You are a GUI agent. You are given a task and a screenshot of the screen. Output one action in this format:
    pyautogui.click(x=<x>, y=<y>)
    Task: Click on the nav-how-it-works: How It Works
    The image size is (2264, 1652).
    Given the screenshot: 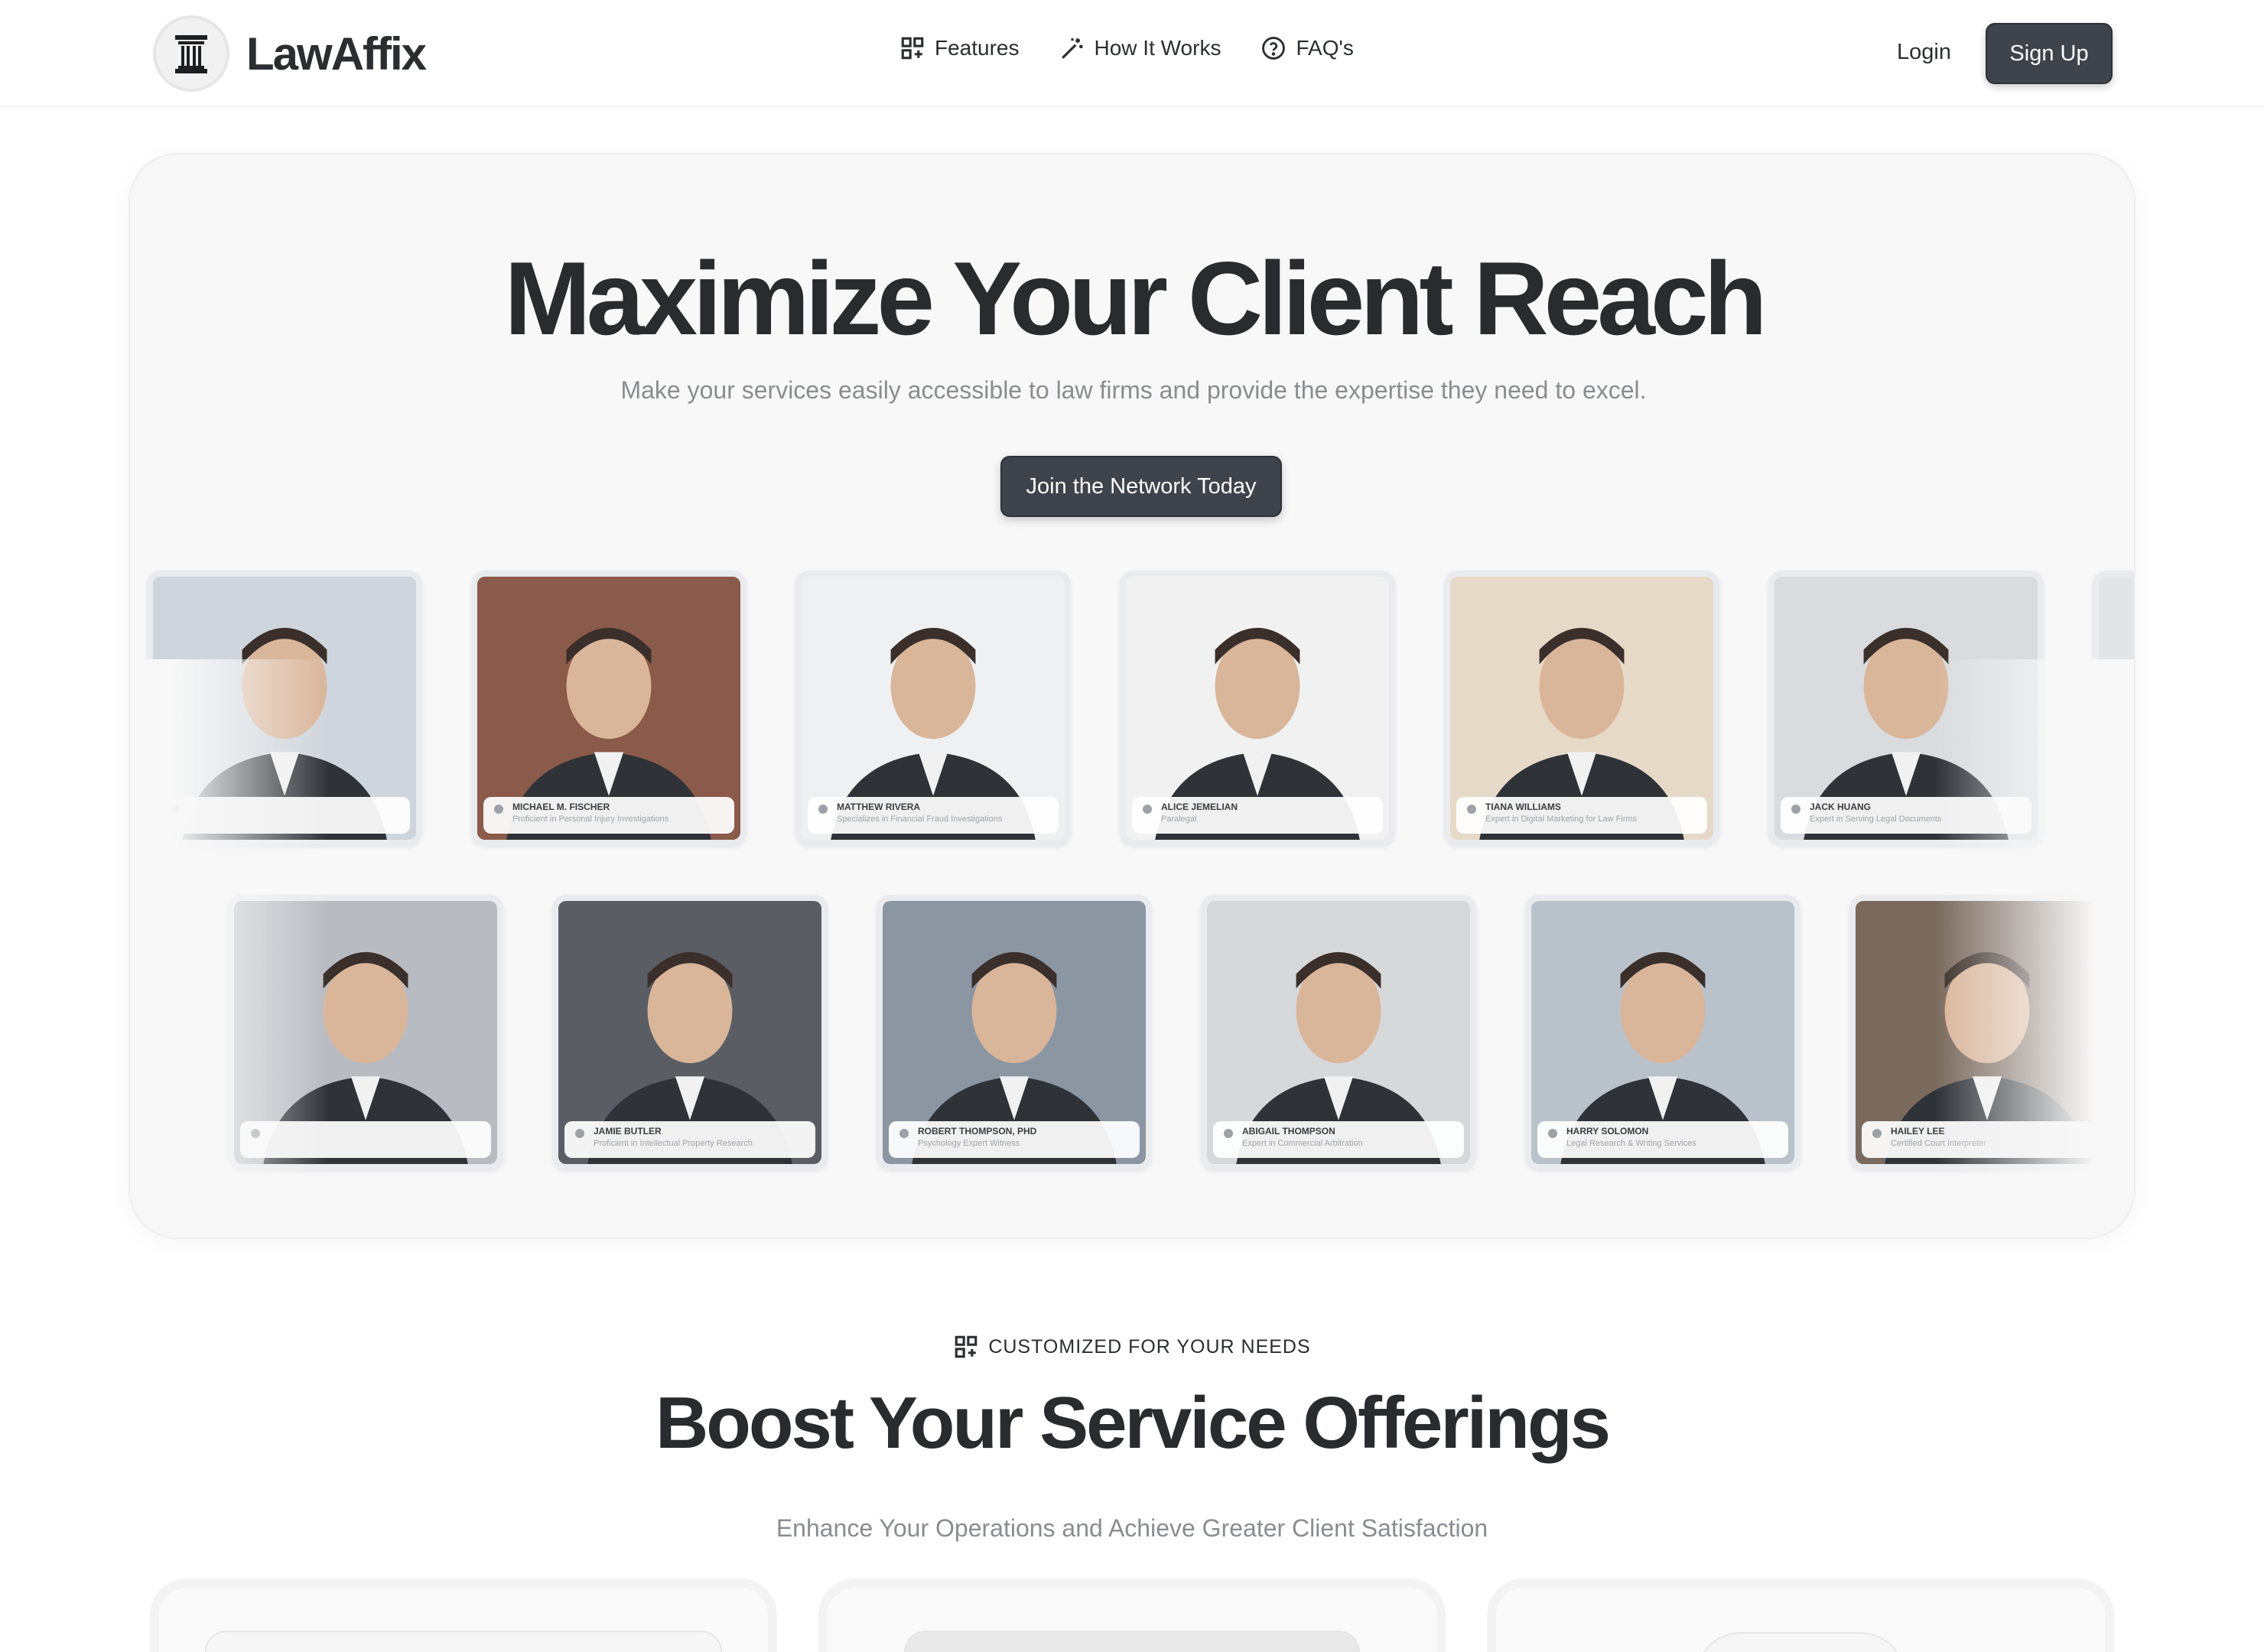 What is the action you would take?
    pyautogui.click(x=1140, y=48)
    